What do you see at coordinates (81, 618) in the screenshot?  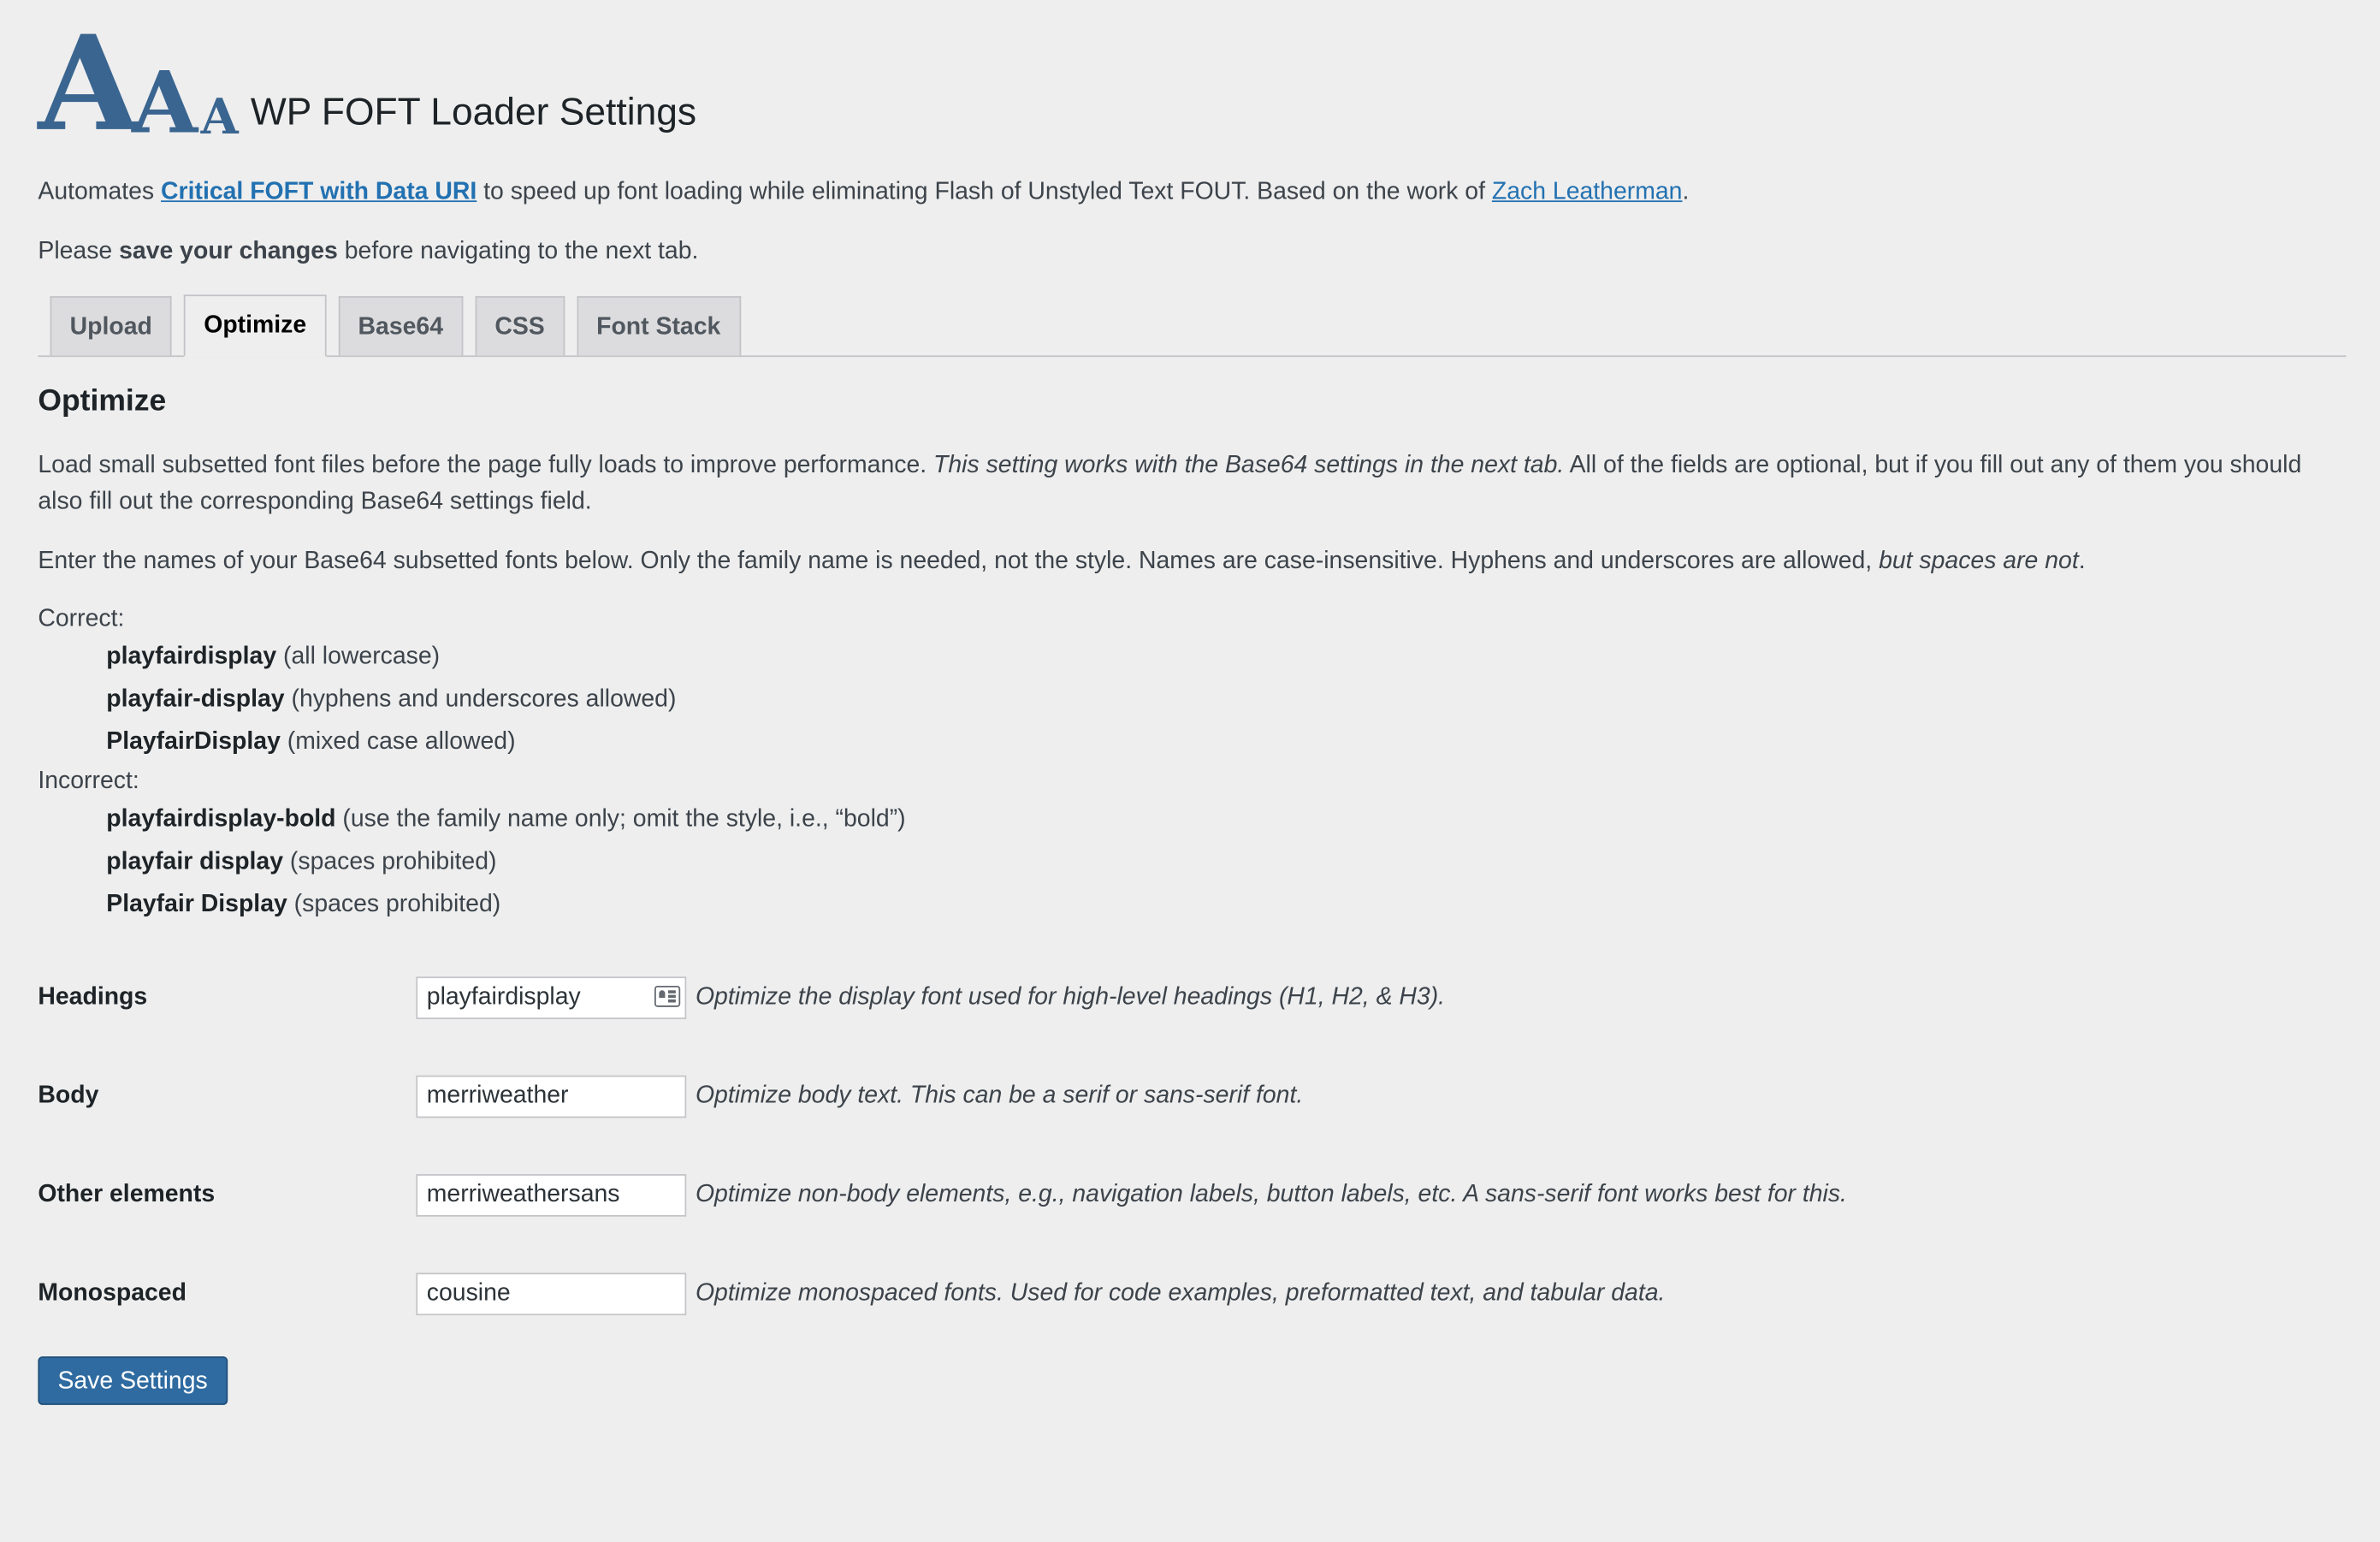 I see `correct-label: Correct:` at bounding box center [81, 618].